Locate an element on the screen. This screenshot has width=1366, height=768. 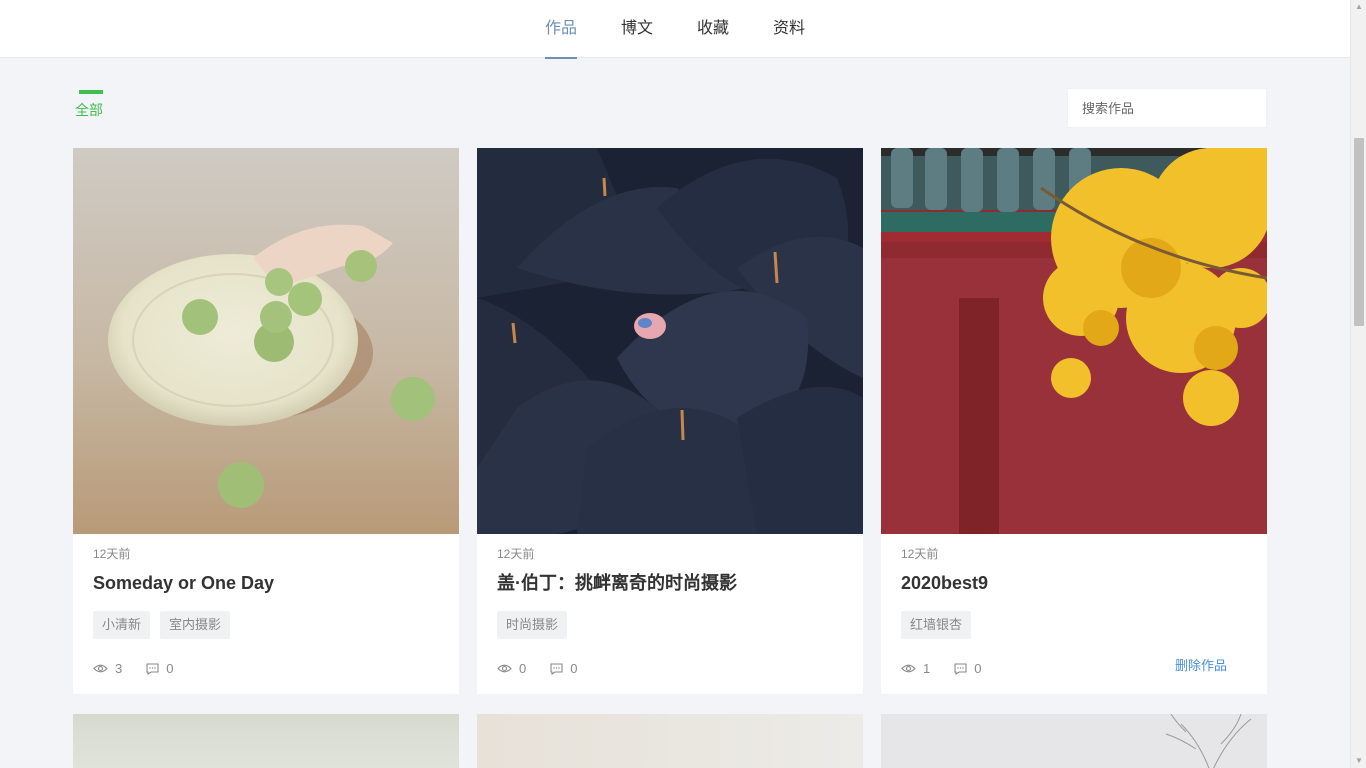
top-nav: 作品 博文 收藏 资料 is located at coordinates (675, 29).